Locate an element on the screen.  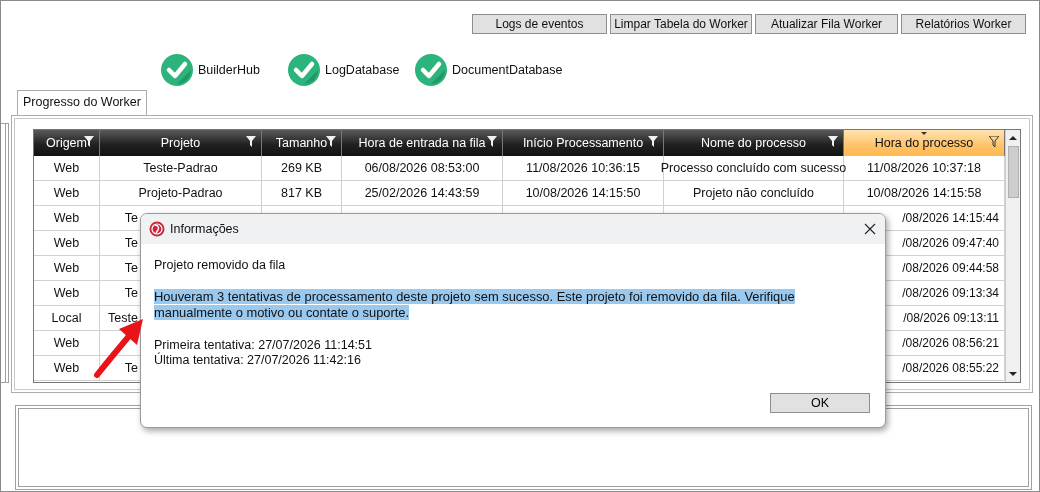
sort-icon is located at coordinates (924, 133).